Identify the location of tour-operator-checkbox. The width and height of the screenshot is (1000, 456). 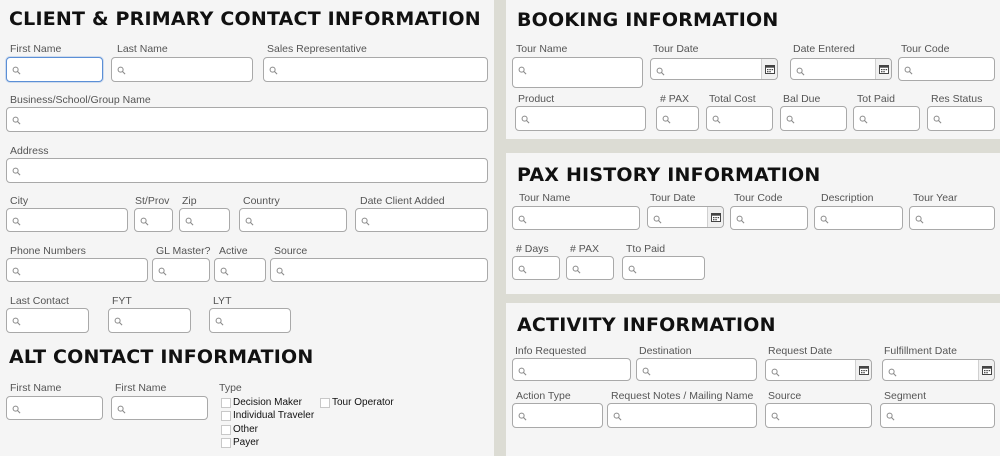
(325, 403).